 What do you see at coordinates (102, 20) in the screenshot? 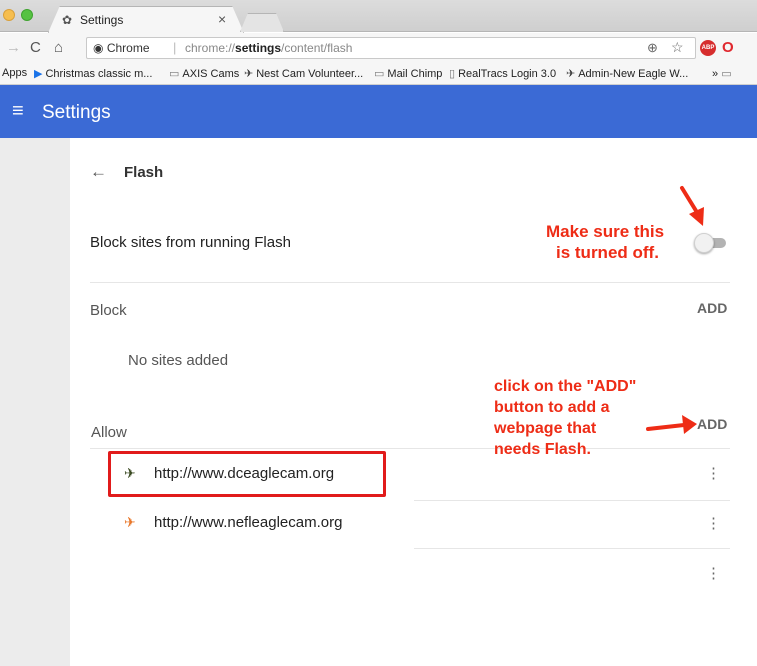
I see `tab-title: Settings` at bounding box center [102, 20].